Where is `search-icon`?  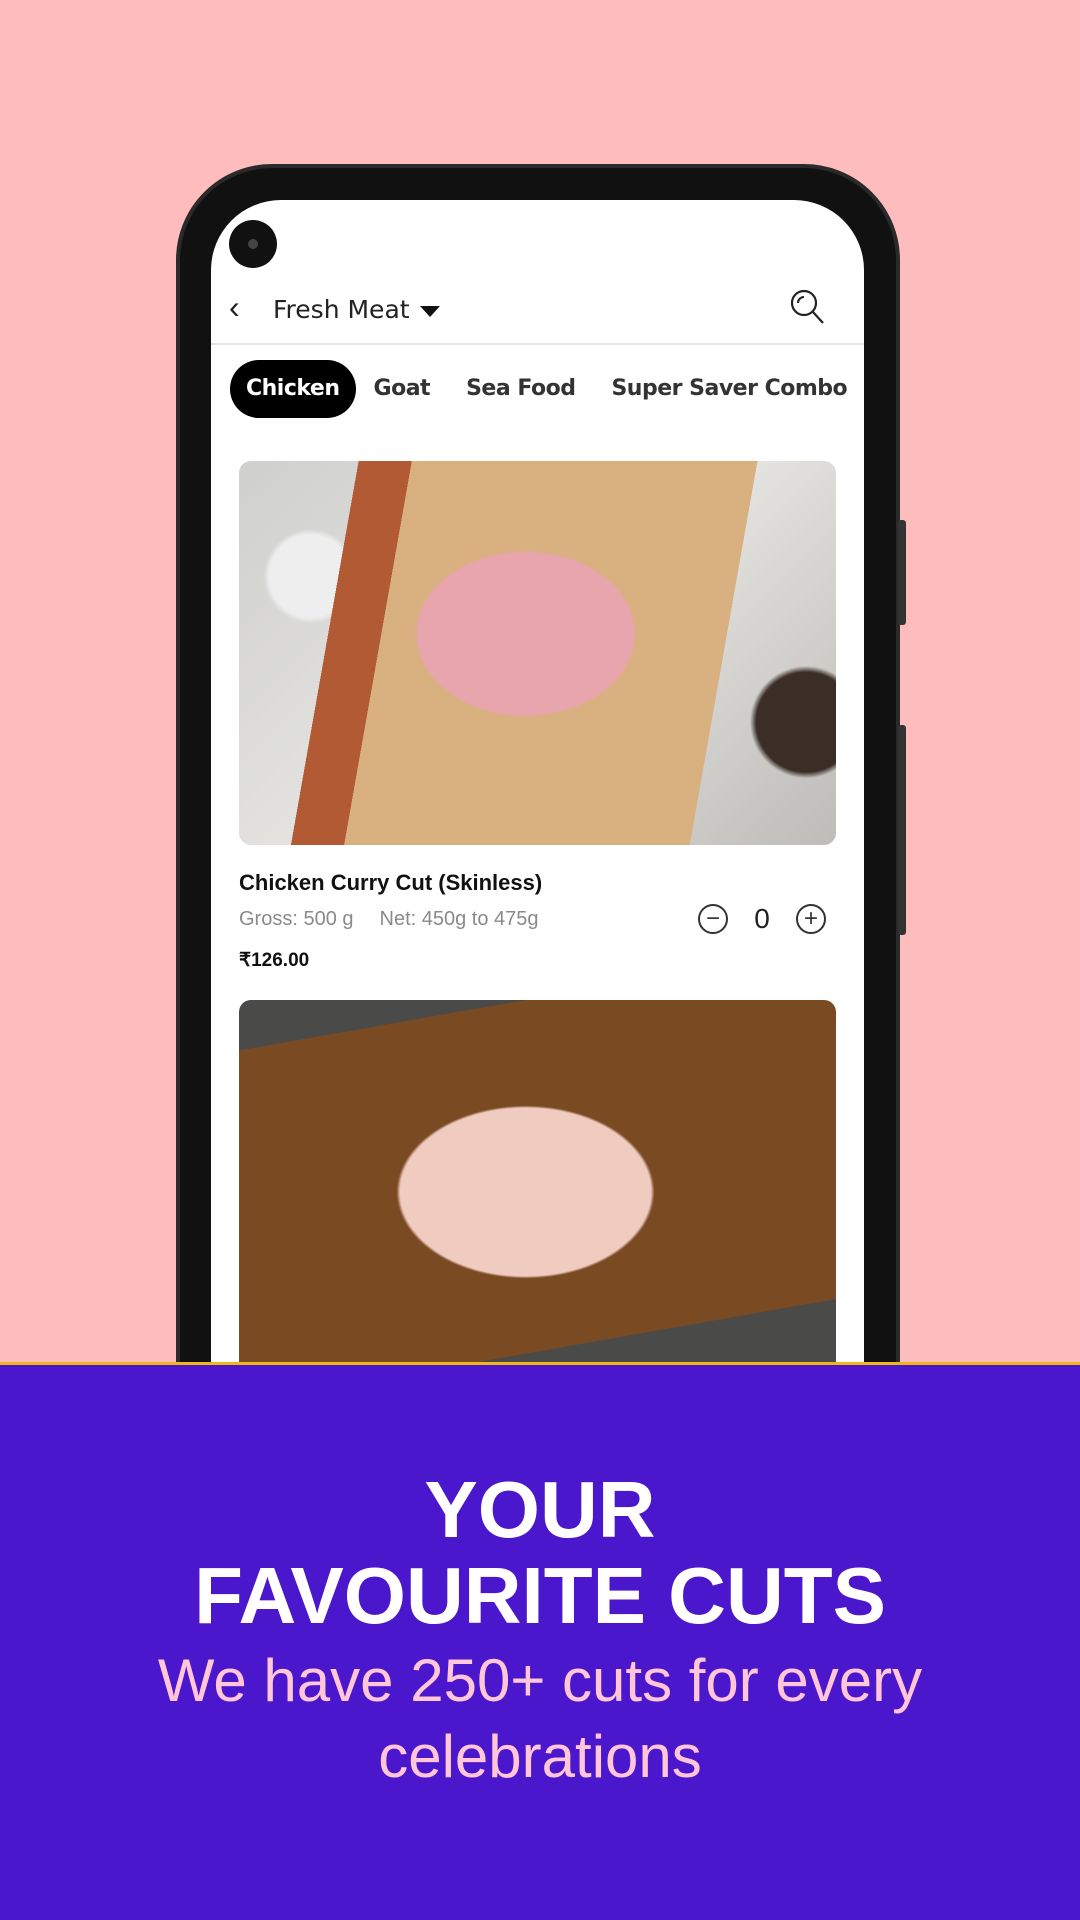 search-icon is located at coordinates (808, 307).